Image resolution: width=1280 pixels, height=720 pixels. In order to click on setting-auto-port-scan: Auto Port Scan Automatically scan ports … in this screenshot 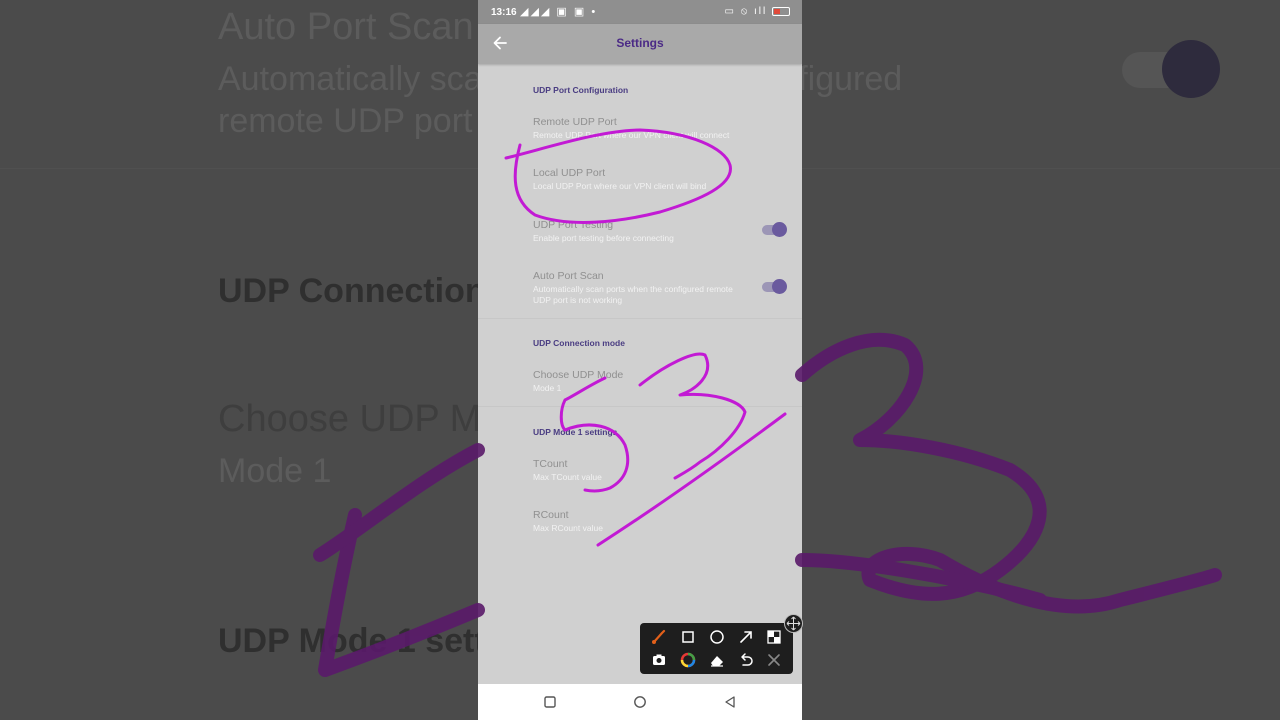, I will do `click(640, 294)`.